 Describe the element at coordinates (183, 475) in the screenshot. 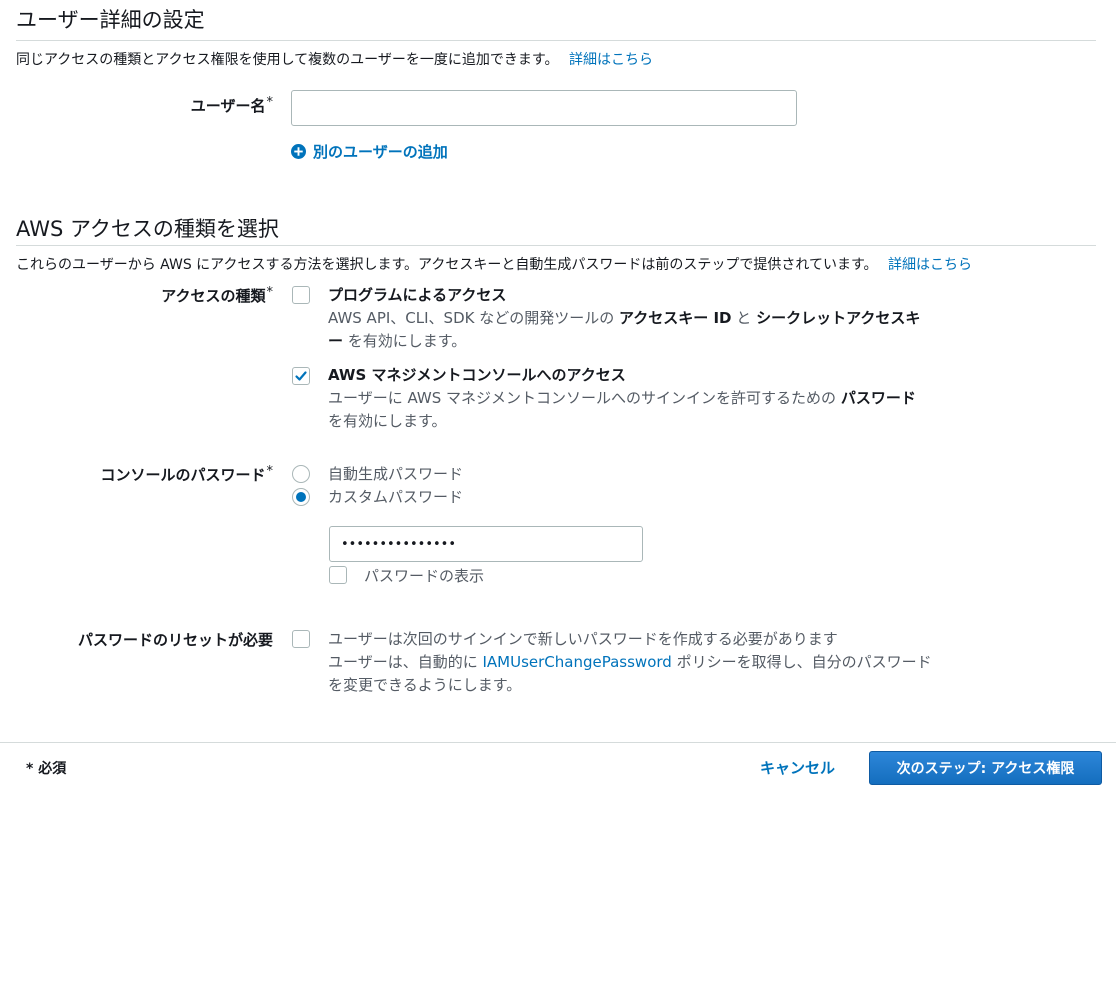

I see `console-password-label-text: コンソールのパスワード` at that location.